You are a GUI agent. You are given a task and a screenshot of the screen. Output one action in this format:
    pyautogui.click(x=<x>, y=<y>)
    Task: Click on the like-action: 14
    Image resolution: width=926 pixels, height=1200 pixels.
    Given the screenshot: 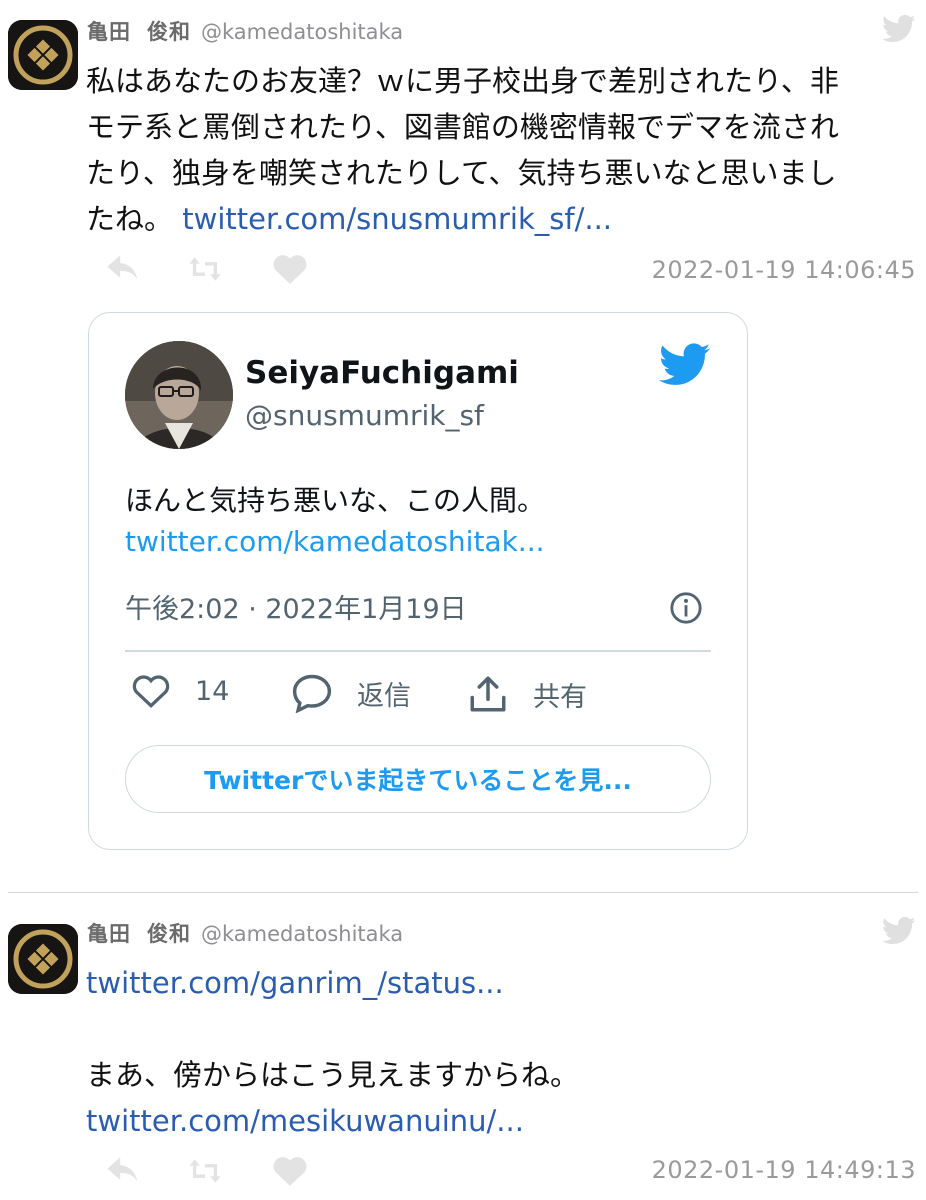 What is the action you would take?
    pyautogui.click(x=180, y=691)
    